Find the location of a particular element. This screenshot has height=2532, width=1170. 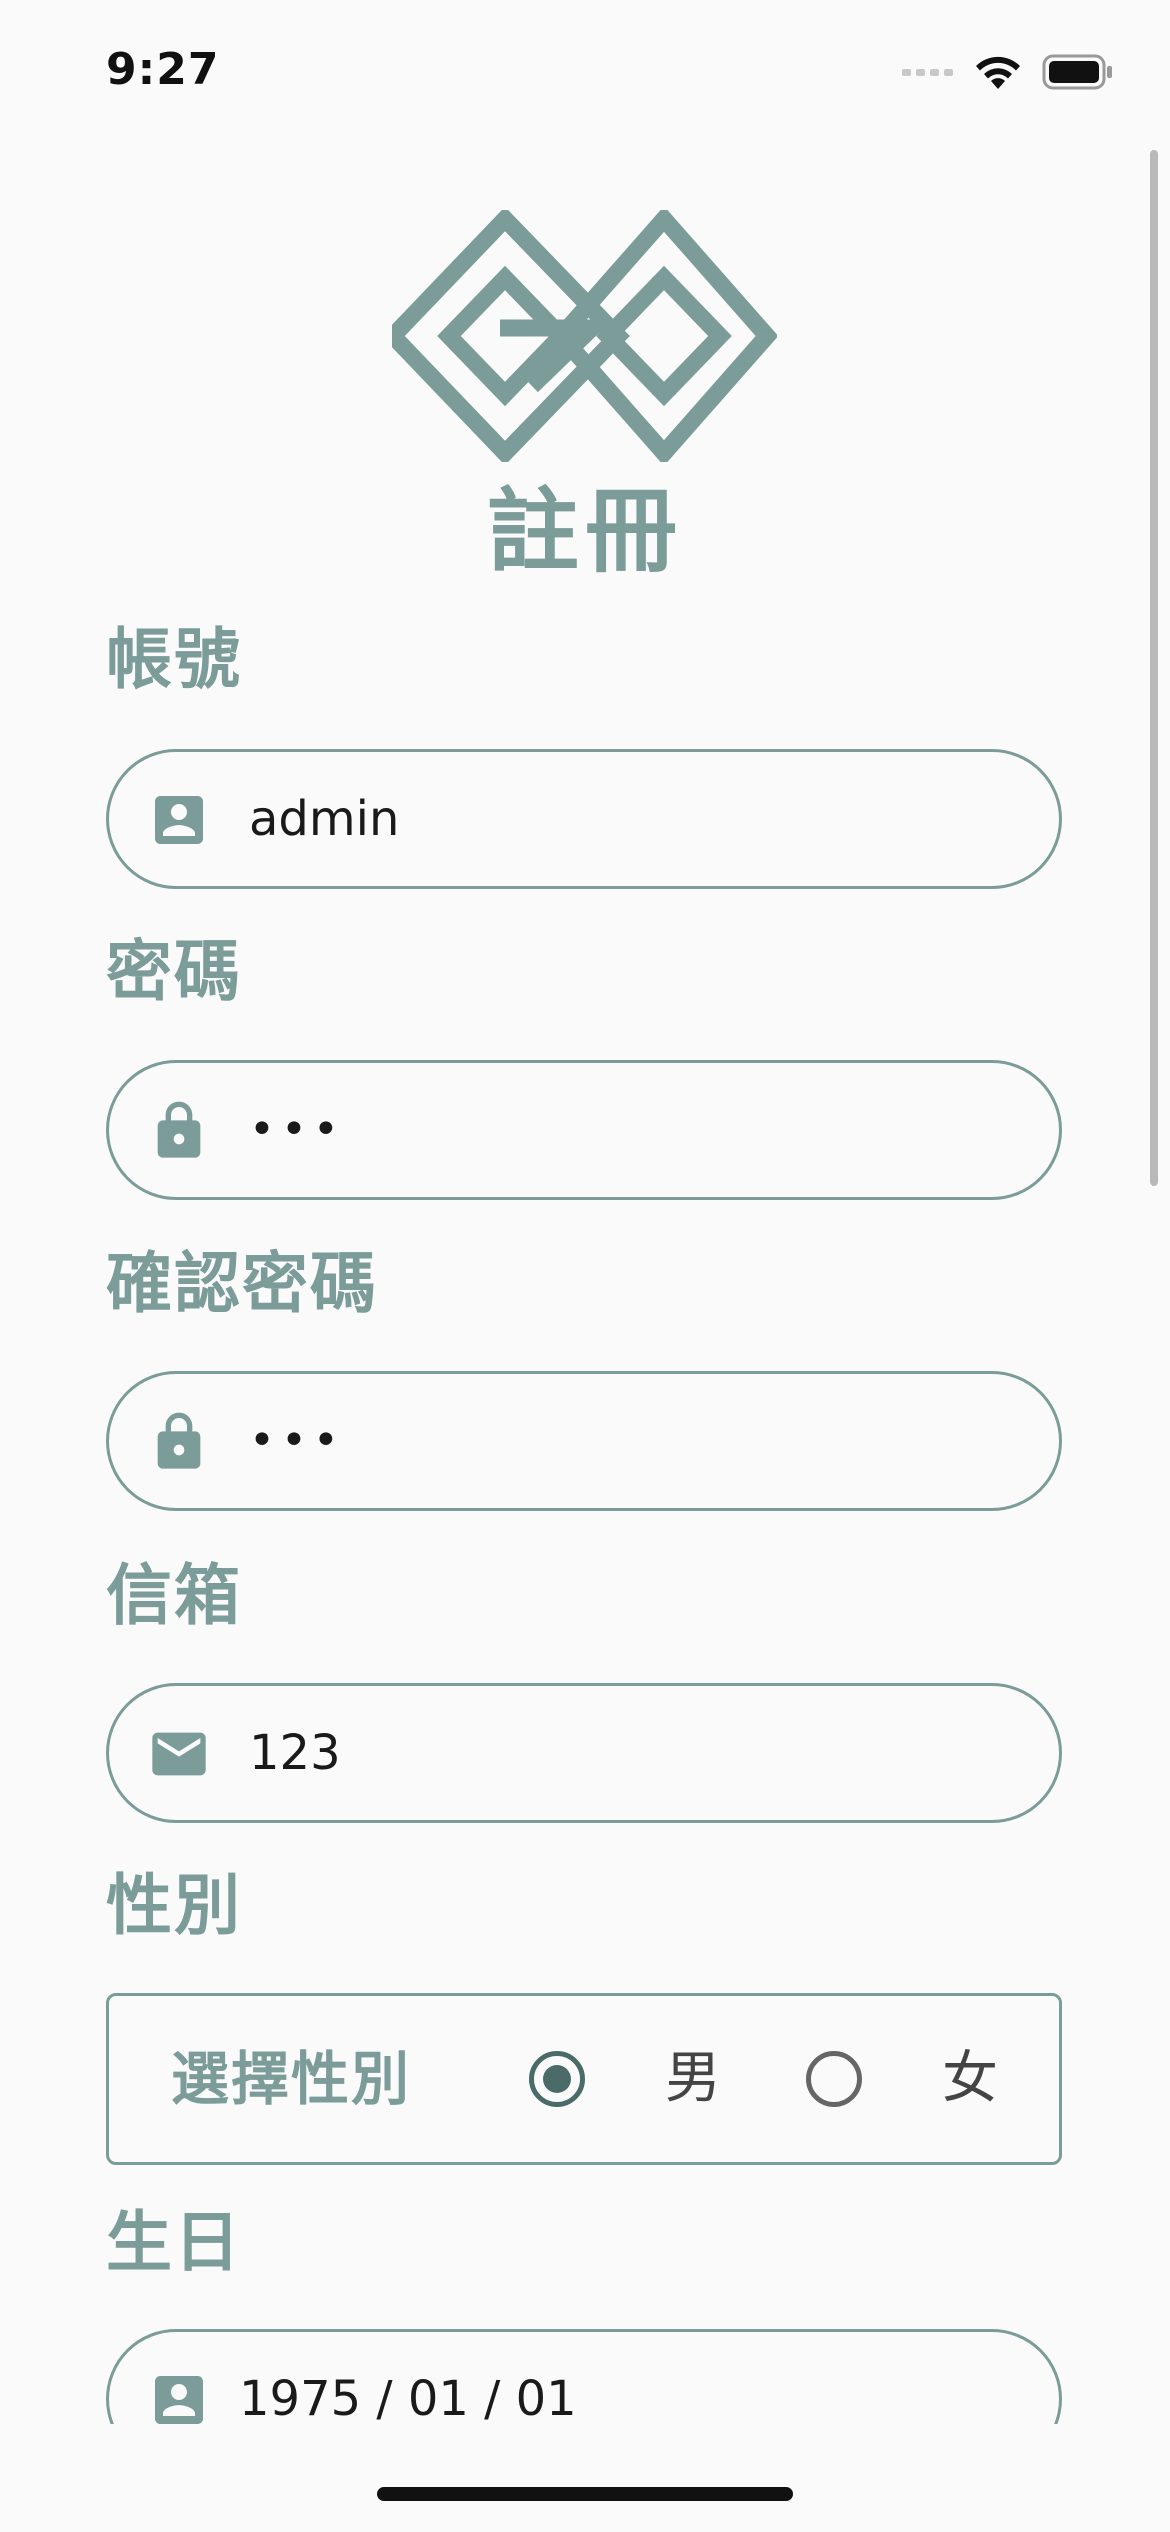

wifi-icon is located at coordinates (998, 72).